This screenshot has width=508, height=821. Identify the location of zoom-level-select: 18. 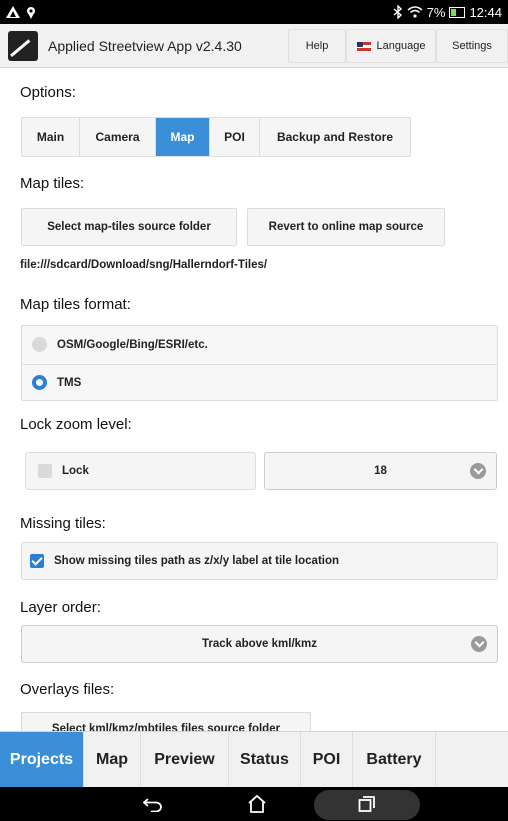
(380, 471).